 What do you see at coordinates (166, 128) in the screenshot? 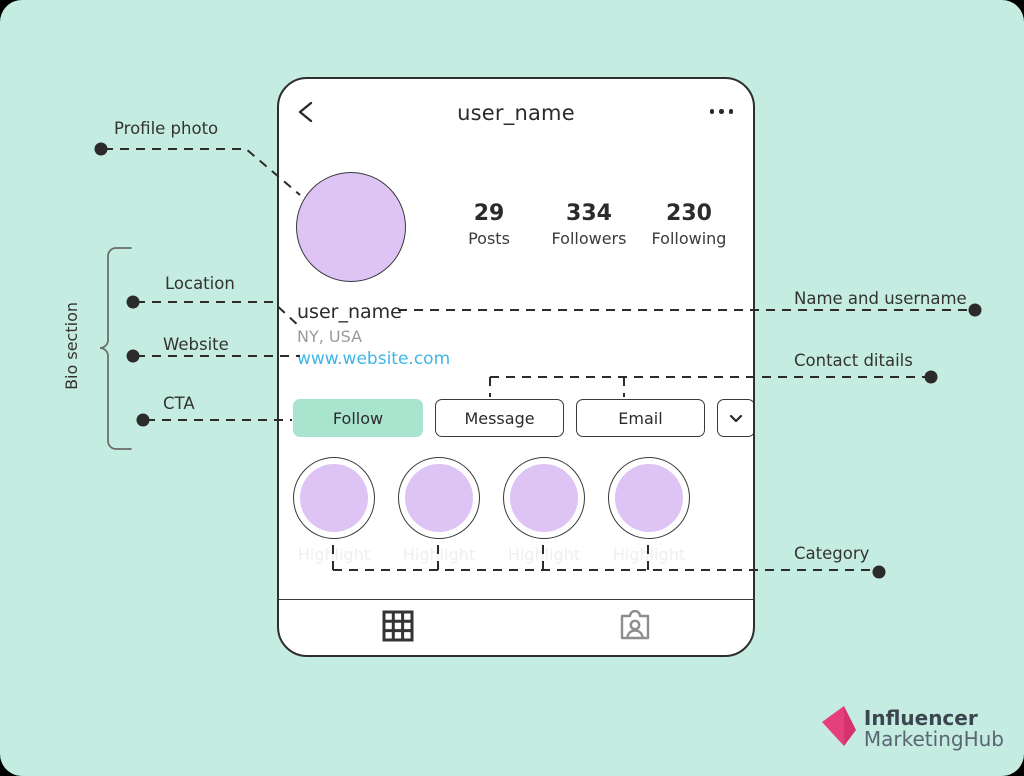
I see `annotation-label-profile-photo: Profile photo` at bounding box center [166, 128].